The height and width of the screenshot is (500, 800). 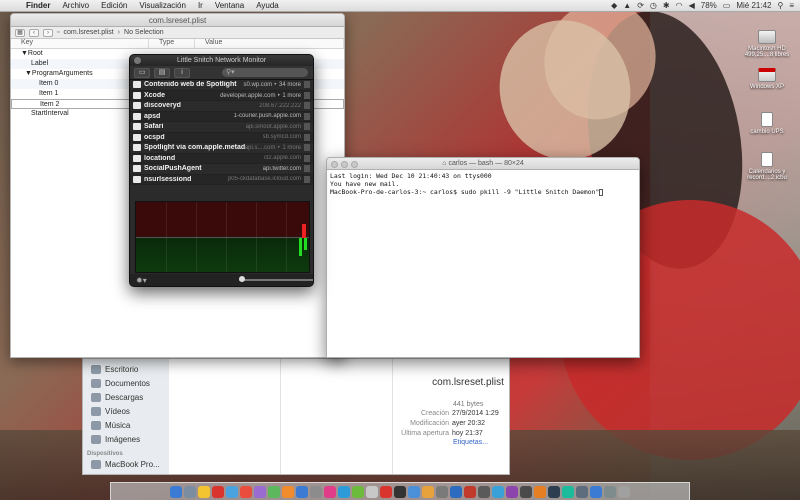 What do you see at coordinates (48, 32) in the screenshot?
I see `forward-button: ›` at bounding box center [48, 32].